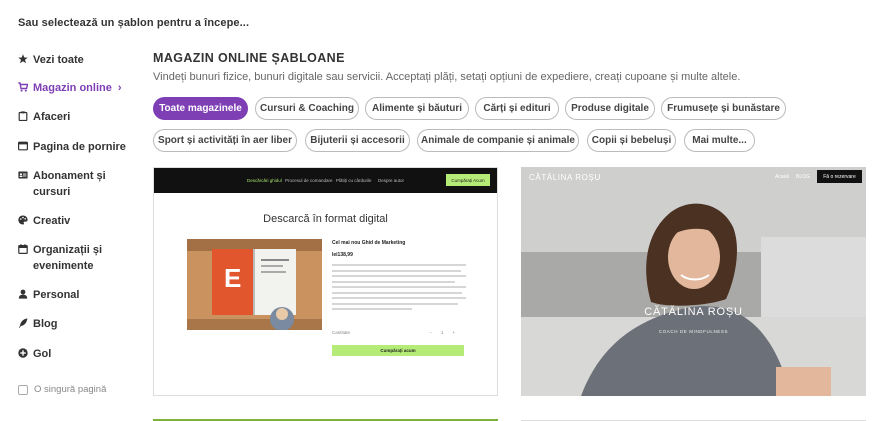 Image resolution: width=884 pixels, height=421 pixels. What do you see at coordinates (45, 324) in the screenshot?
I see `sidebar-item-label: Blog` at bounding box center [45, 324].